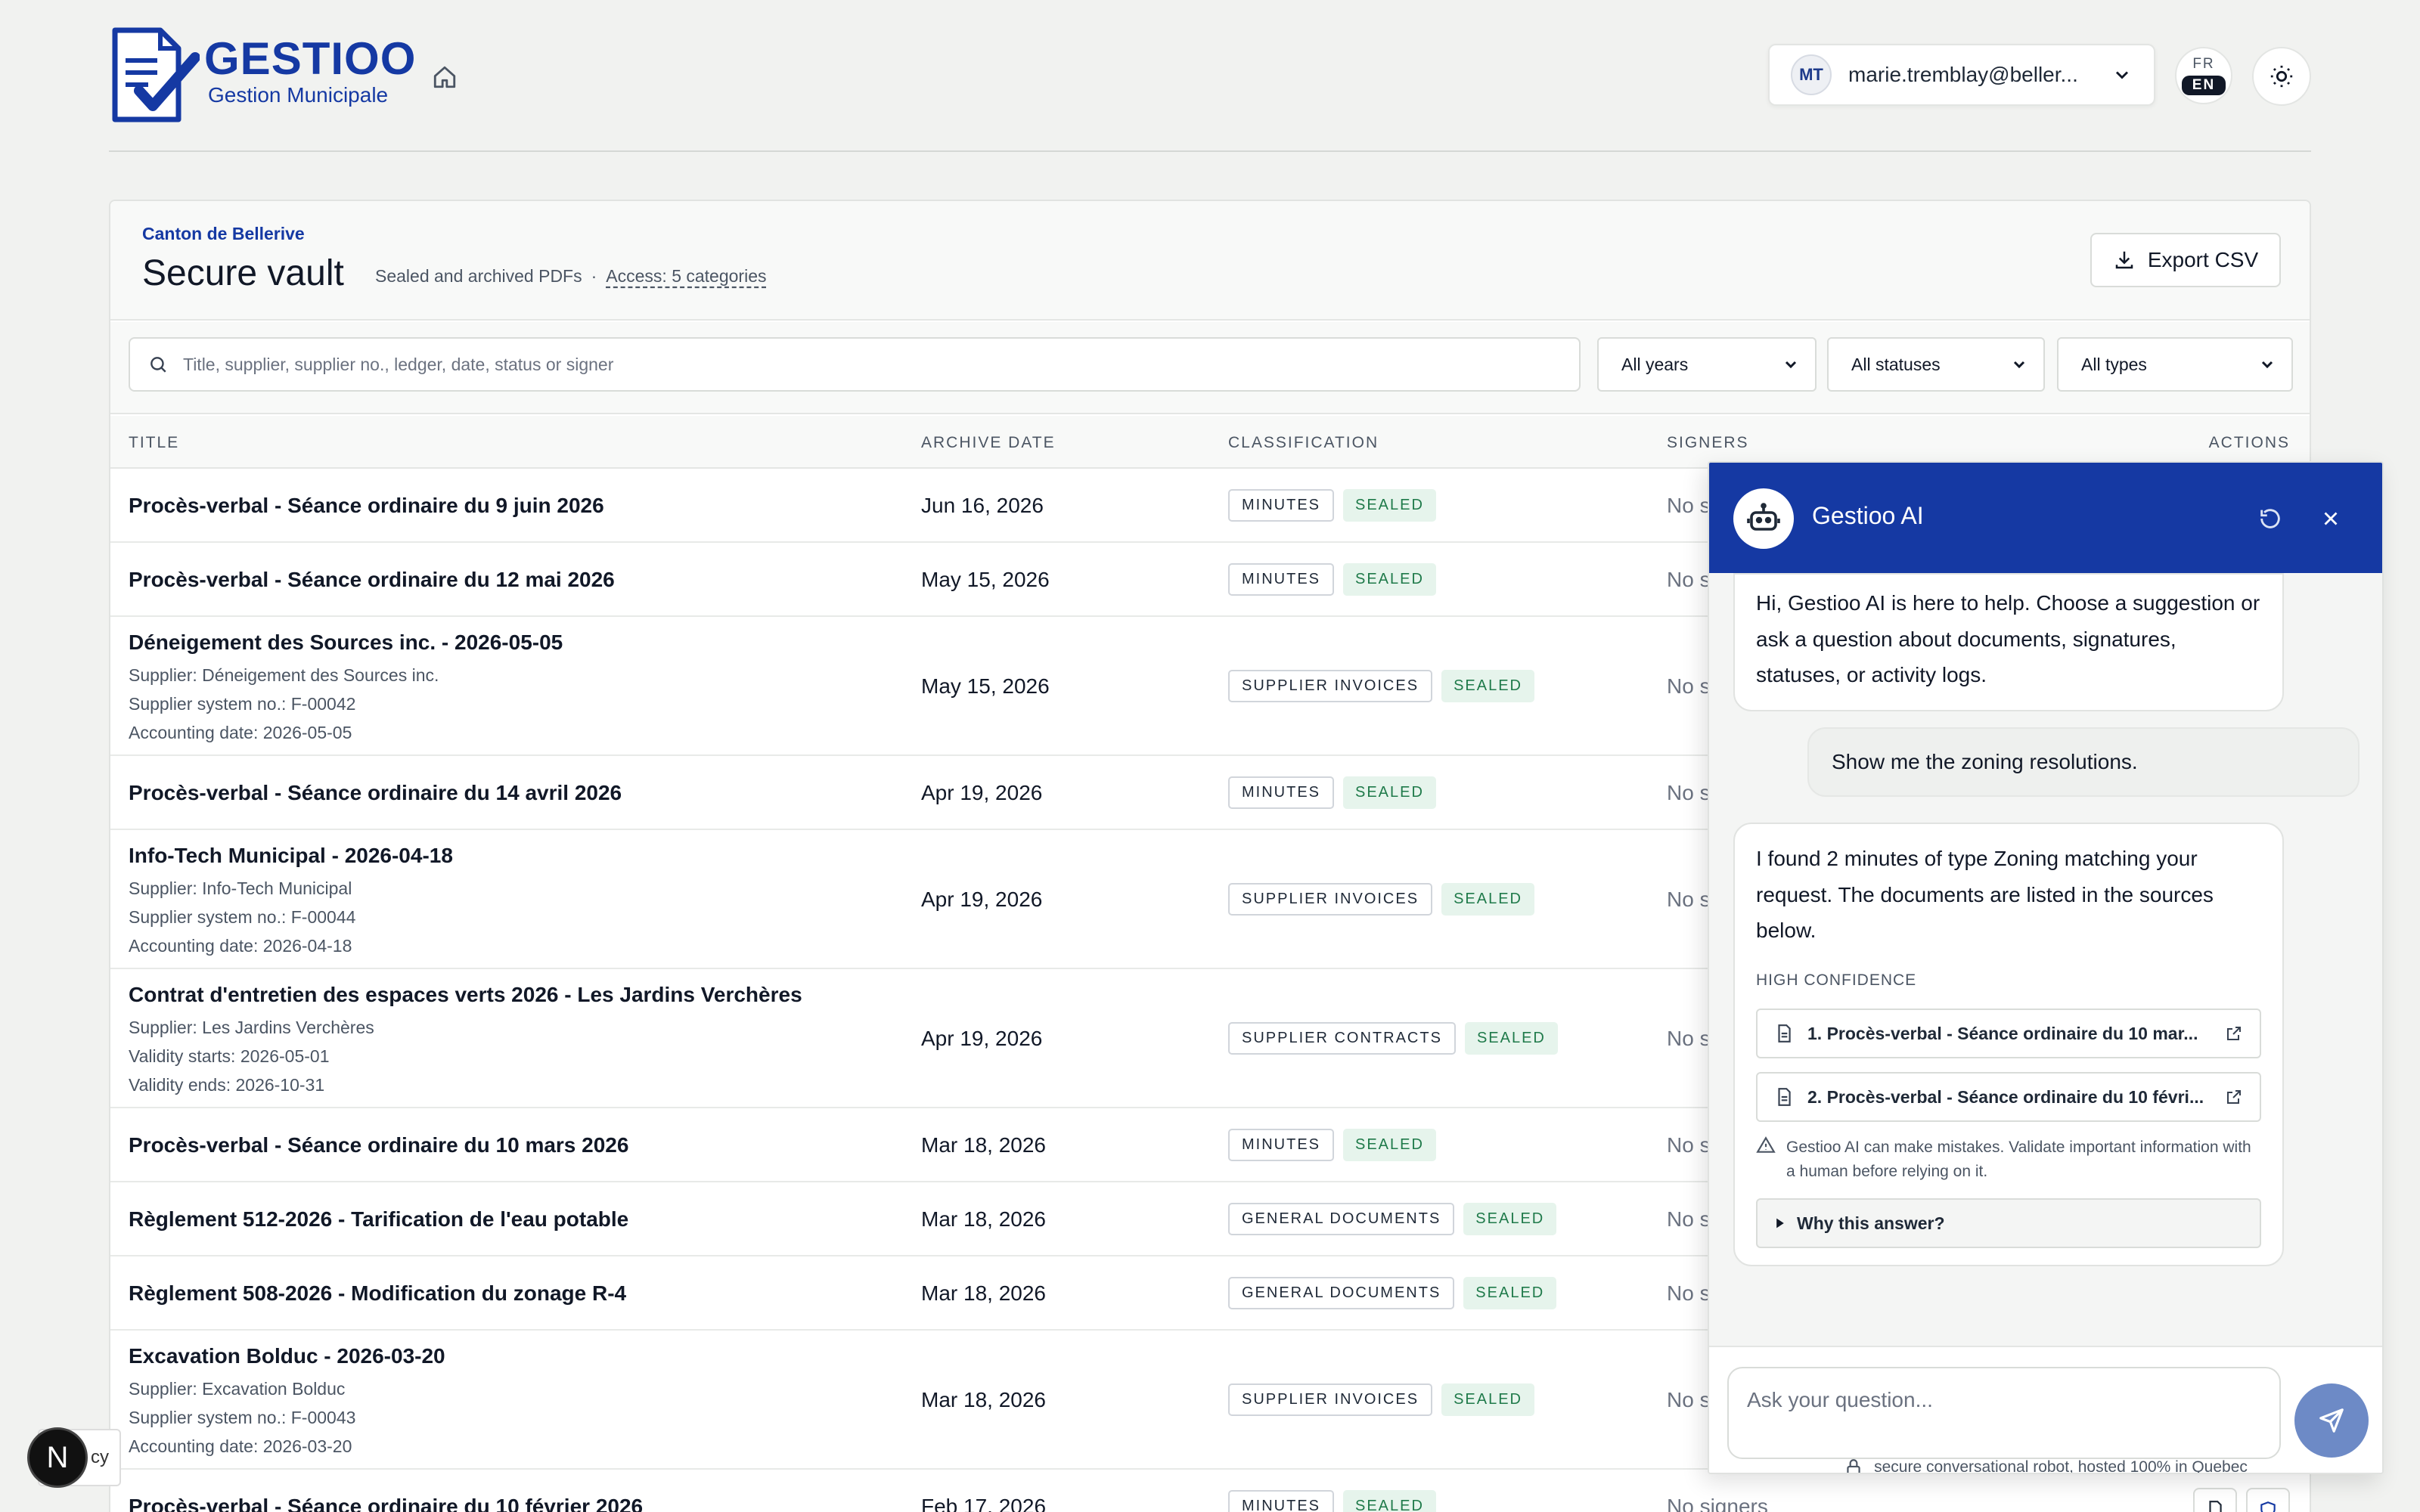 The width and height of the screenshot is (2420, 1512). Describe the element at coordinates (1332, 505) in the screenshot. I see `classification: MINUTES SEALED` at that location.